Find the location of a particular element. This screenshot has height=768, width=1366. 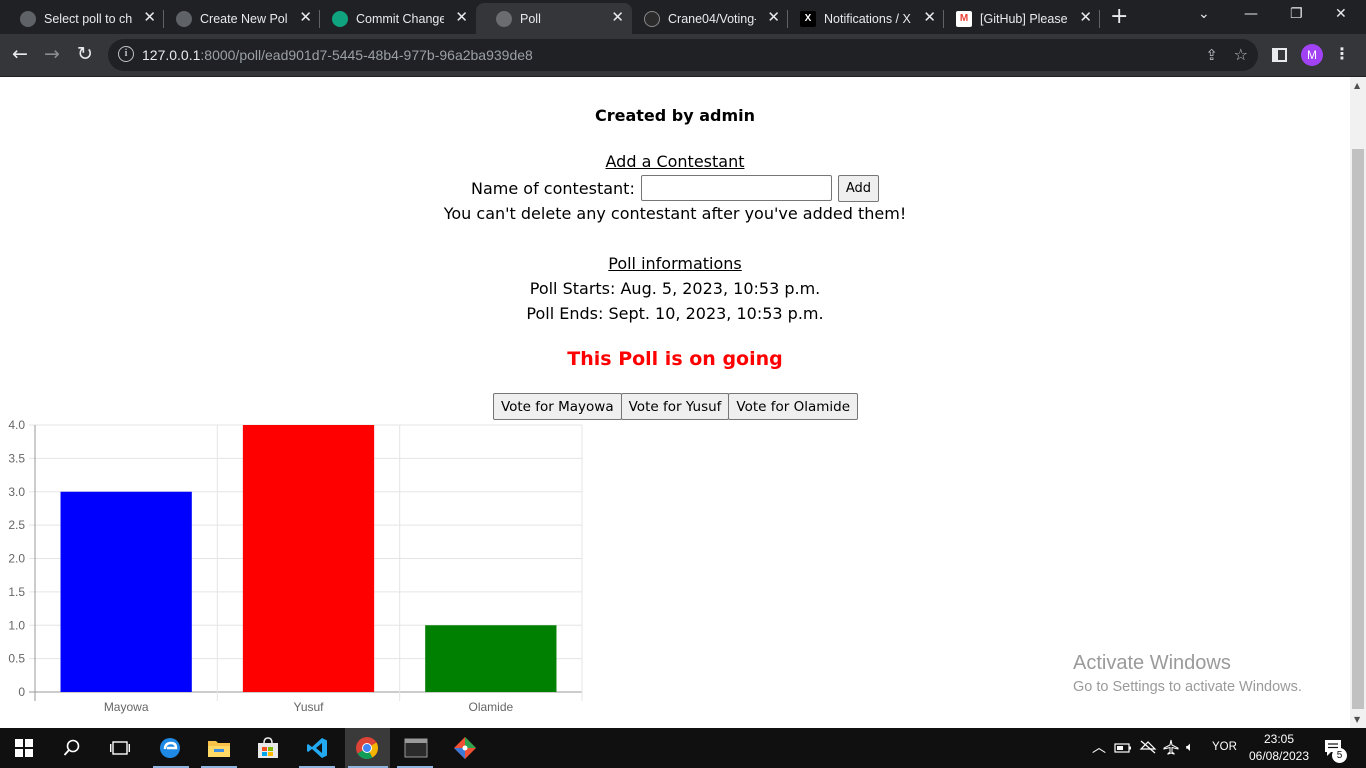

x-tick-label: Mayowa is located at coordinates (126, 707).